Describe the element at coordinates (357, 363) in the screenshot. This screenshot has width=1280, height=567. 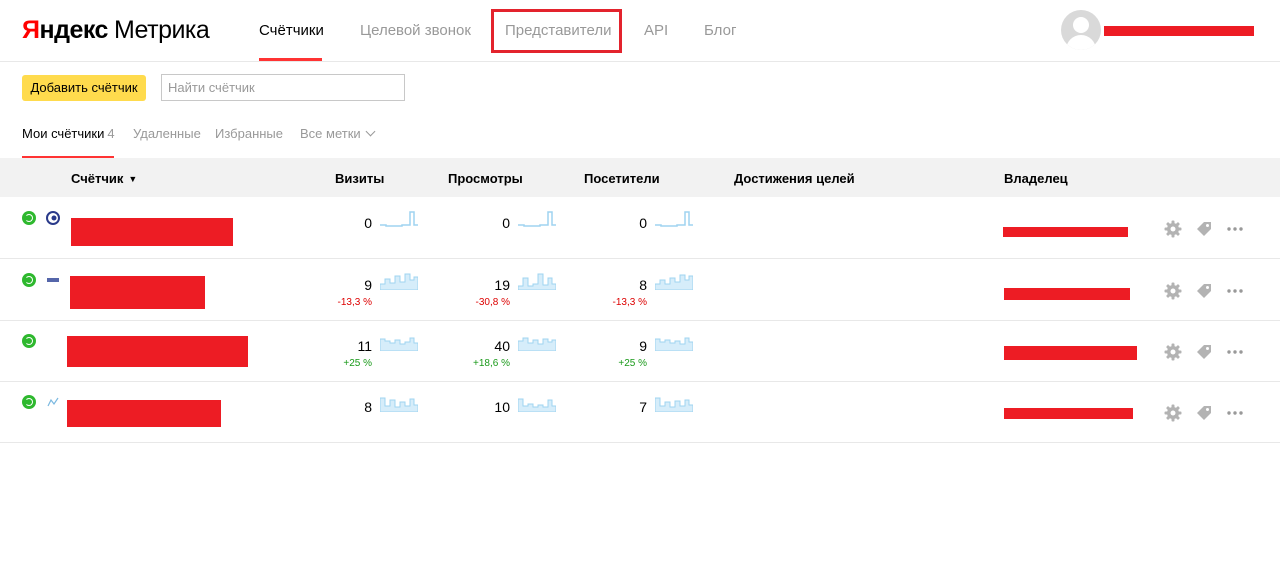
I see `visits-delta: +25 %` at that location.